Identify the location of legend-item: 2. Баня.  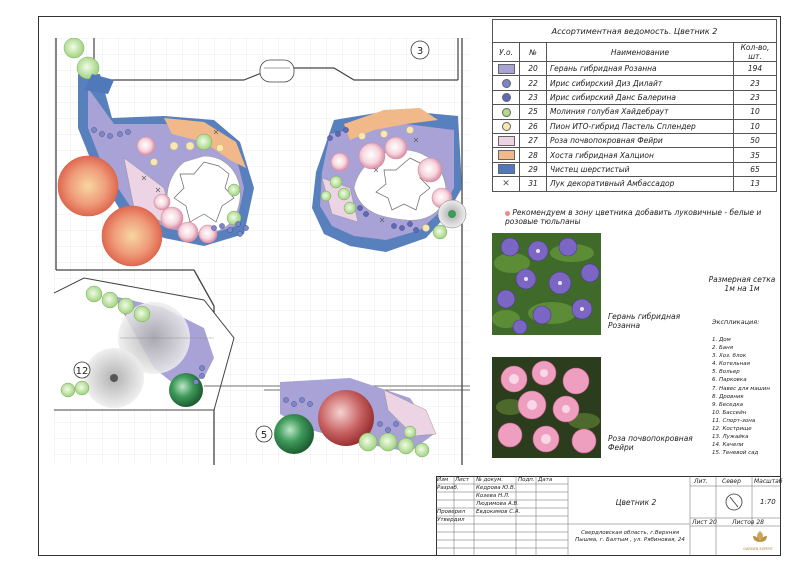
(723, 348).